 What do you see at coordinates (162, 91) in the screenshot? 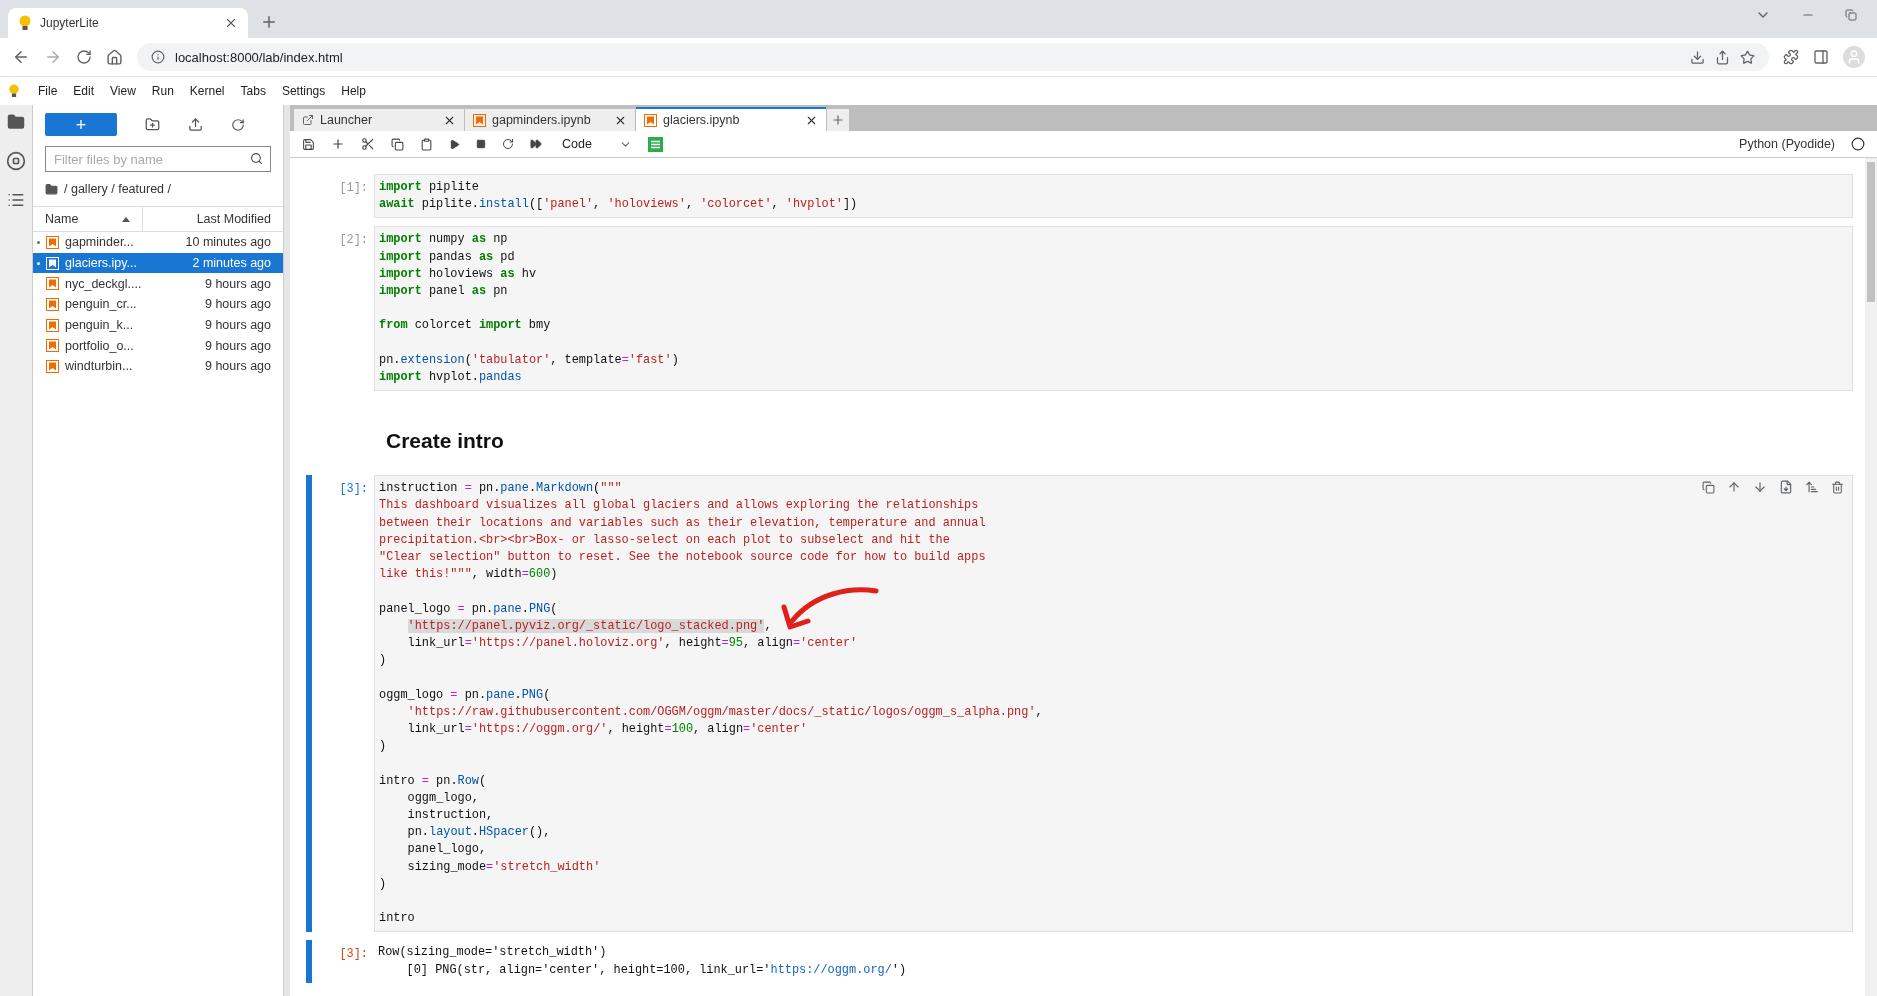
I see `menu-item: Run` at bounding box center [162, 91].